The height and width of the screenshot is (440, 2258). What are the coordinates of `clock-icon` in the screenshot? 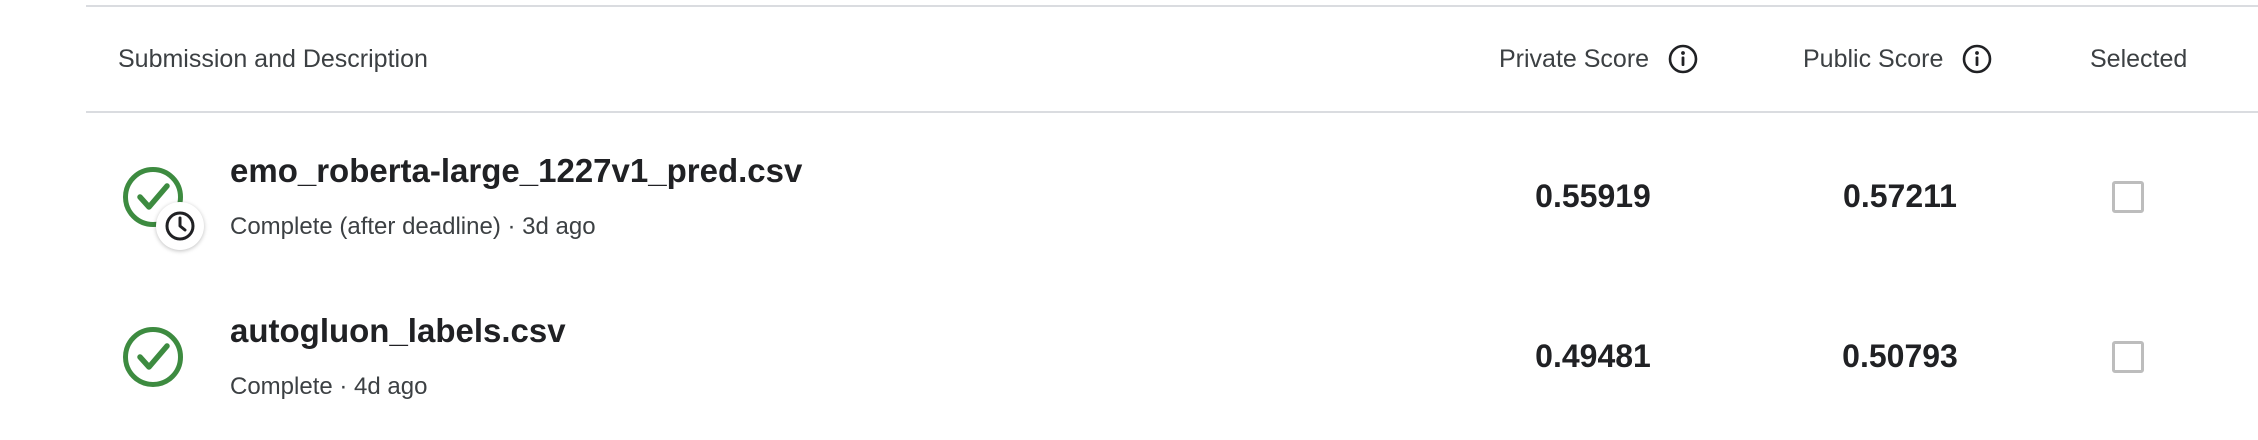 It's located at (180, 226).